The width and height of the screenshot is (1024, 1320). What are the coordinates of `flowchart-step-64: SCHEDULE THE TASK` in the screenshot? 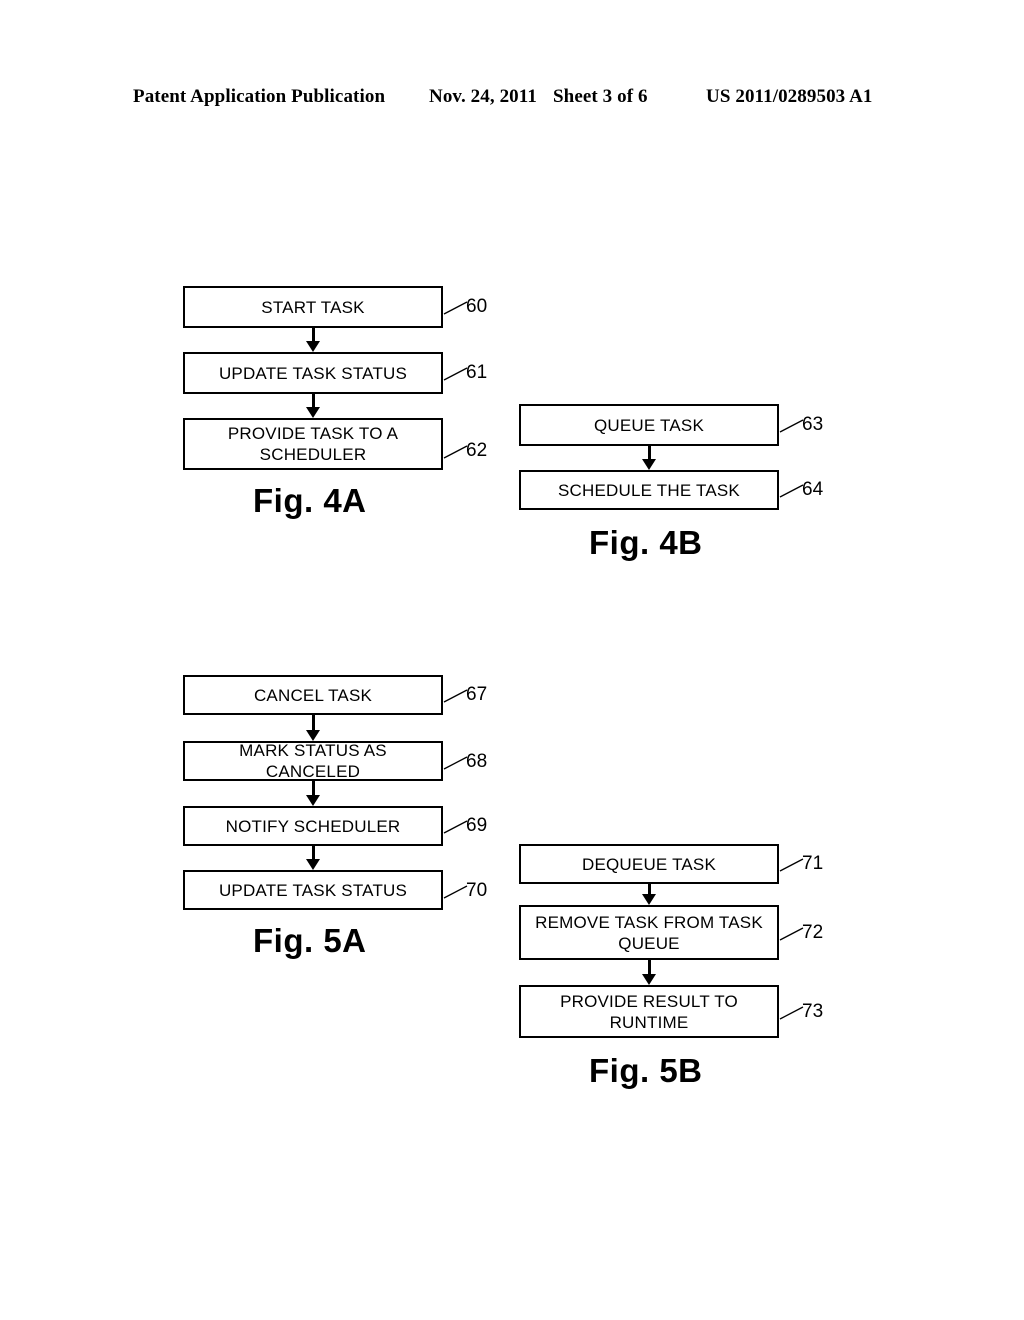 It's located at (649, 490).